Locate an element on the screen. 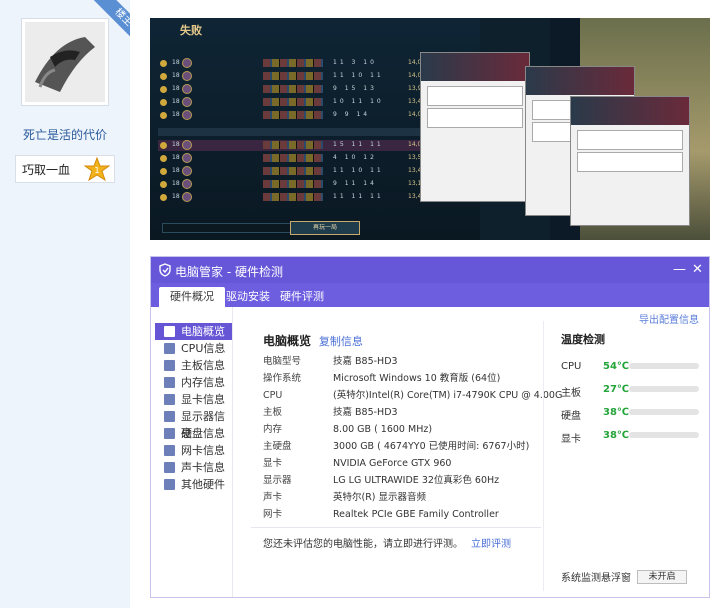  temp-label: 显卡 is located at coordinates (571, 439).